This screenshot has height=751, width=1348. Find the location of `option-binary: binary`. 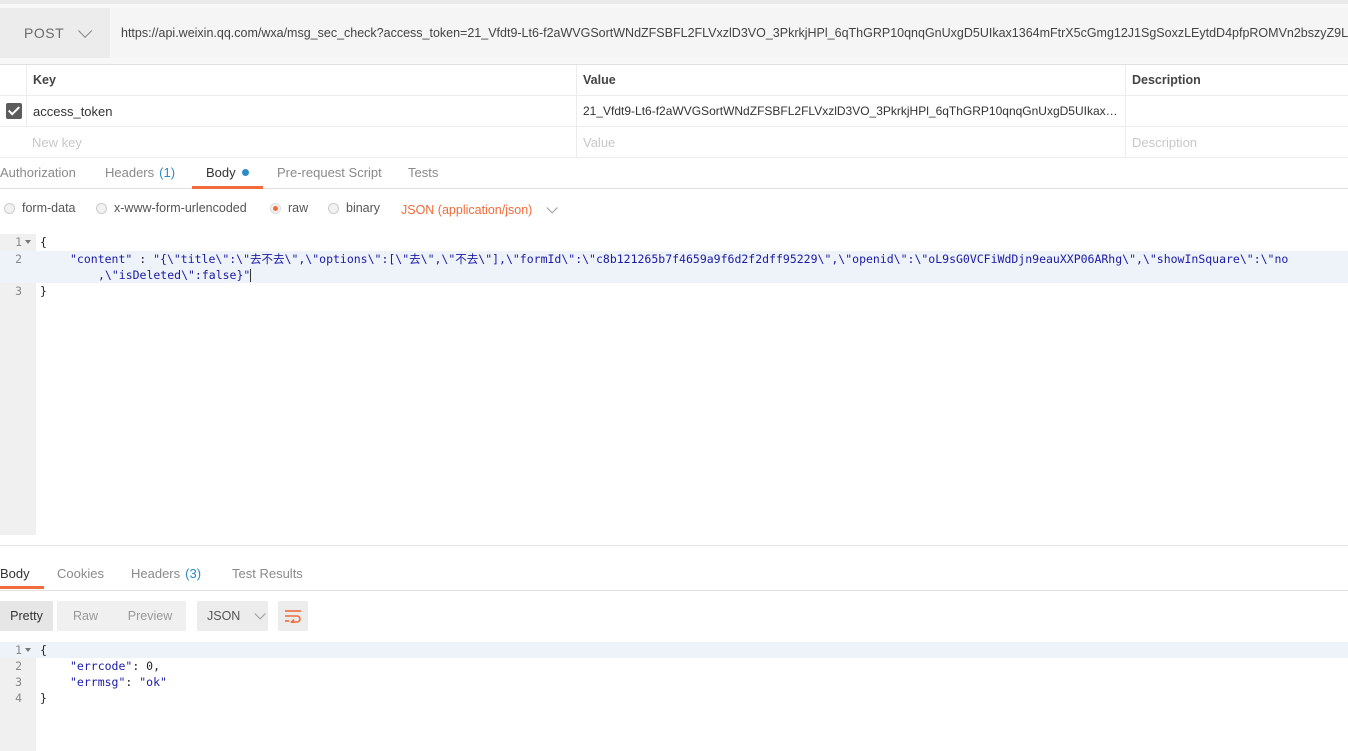

option-binary: binary is located at coordinates (354, 208).